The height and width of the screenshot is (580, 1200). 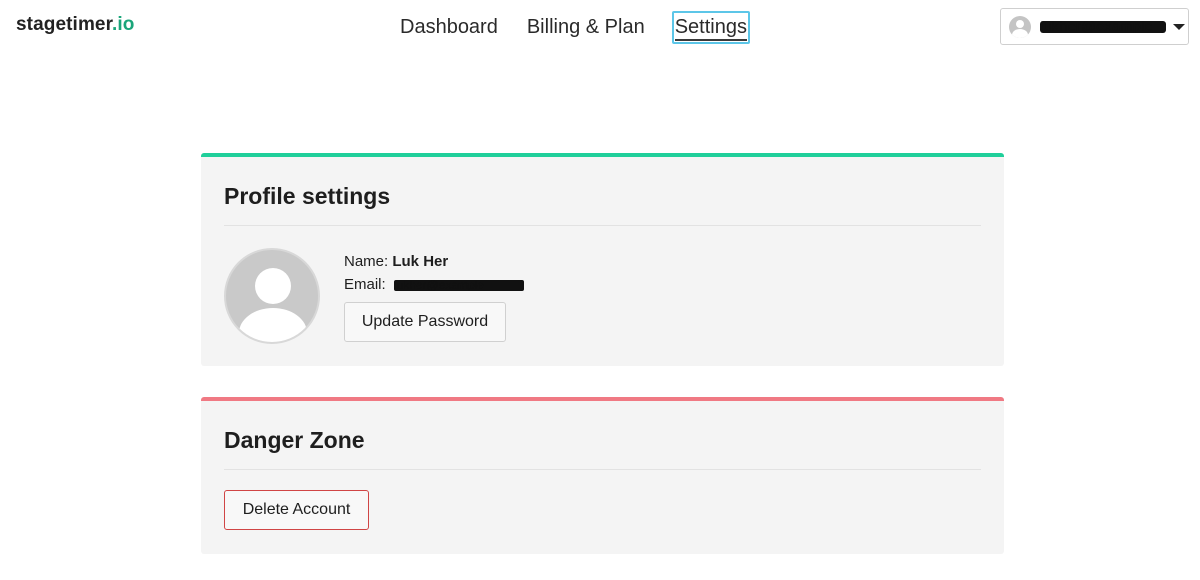 What do you see at coordinates (1179, 26) in the screenshot?
I see `caret-down-icon` at bounding box center [1179, 26].